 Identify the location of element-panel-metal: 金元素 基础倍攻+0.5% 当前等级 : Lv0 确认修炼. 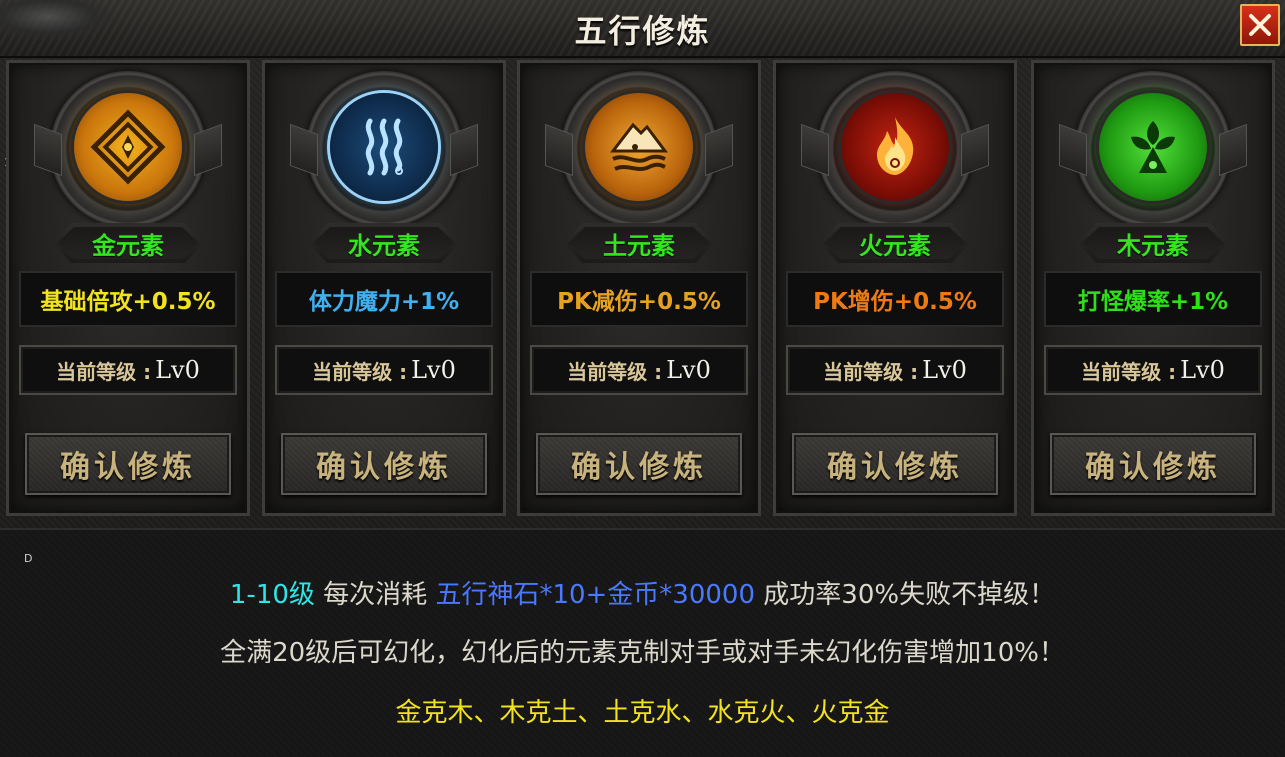
(128, 288).